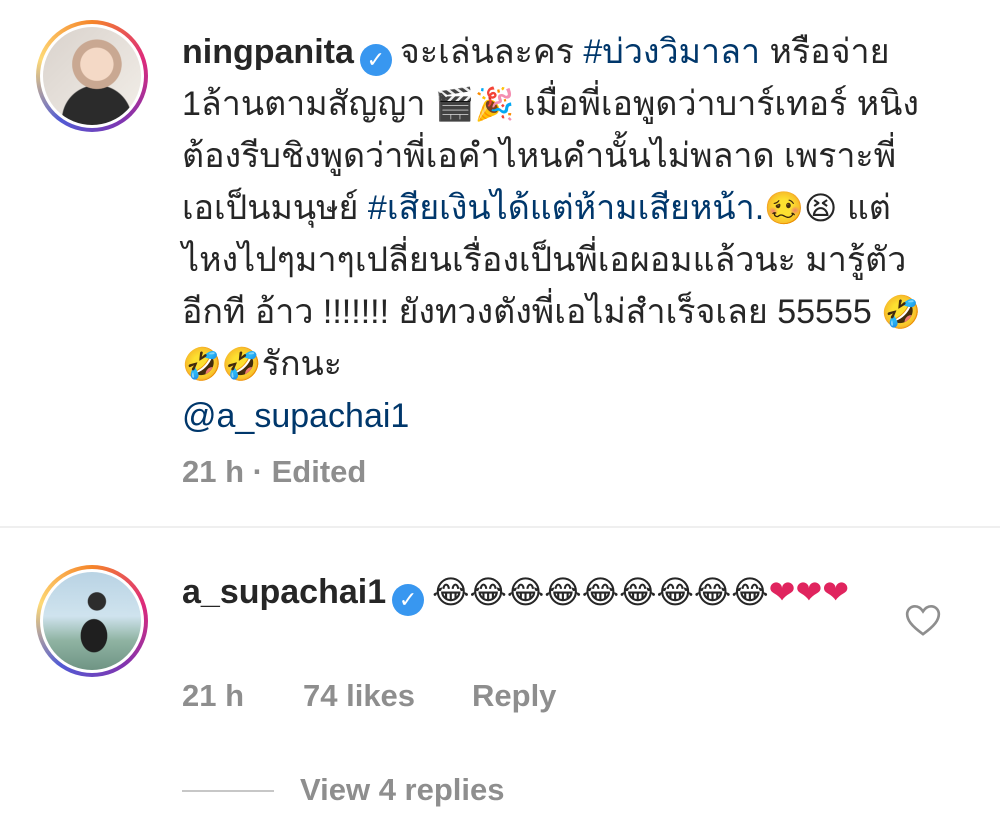 Image resolution: width=1000 pixels, height=825 pixels. I want to click on emoji: 🎬🎉, so click(474, 104).